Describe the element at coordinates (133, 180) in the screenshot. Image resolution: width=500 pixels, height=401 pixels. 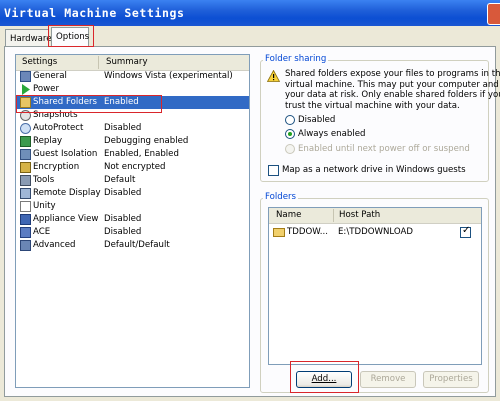
I see `settings-row-tools: Tools Default` at that location.